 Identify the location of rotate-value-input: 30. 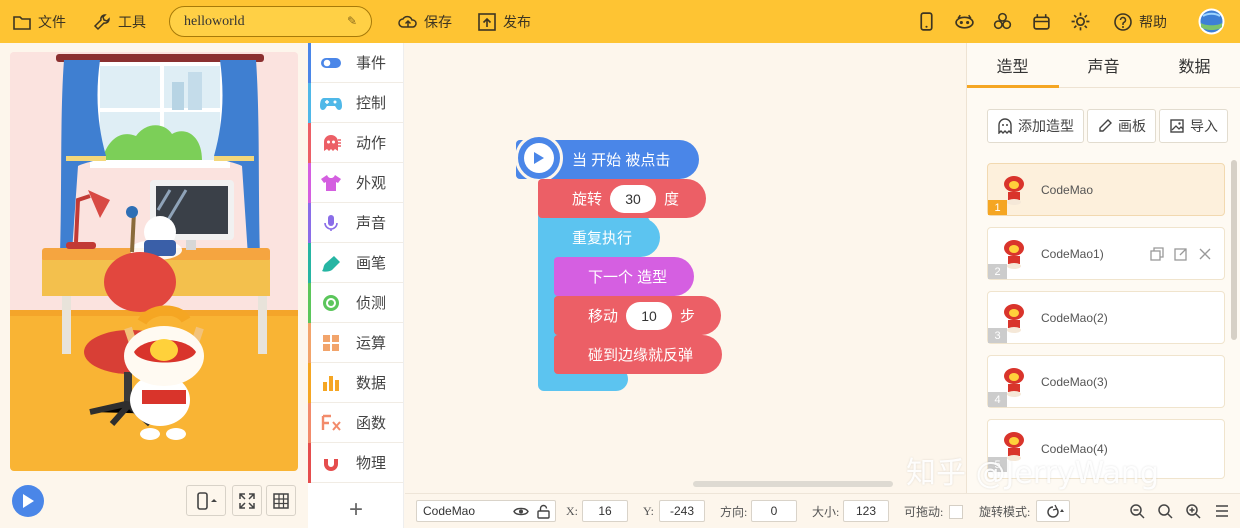
(633, 198).